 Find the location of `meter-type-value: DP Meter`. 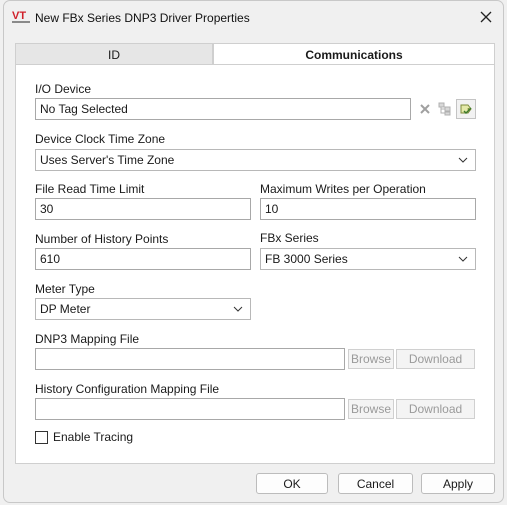

meter-type-value: DP Meter is located at coordinates (65, 309).